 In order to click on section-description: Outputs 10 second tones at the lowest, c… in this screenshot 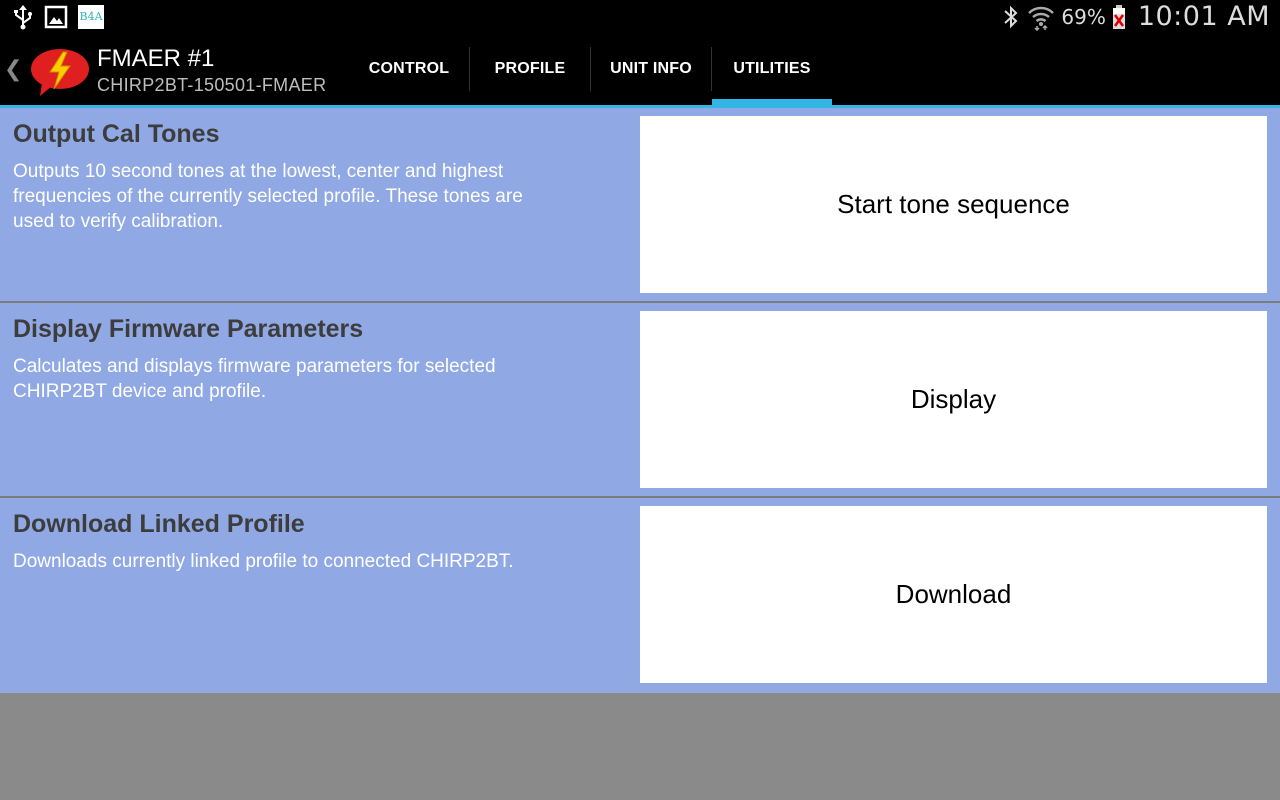, I will do `click(268, 196)`.